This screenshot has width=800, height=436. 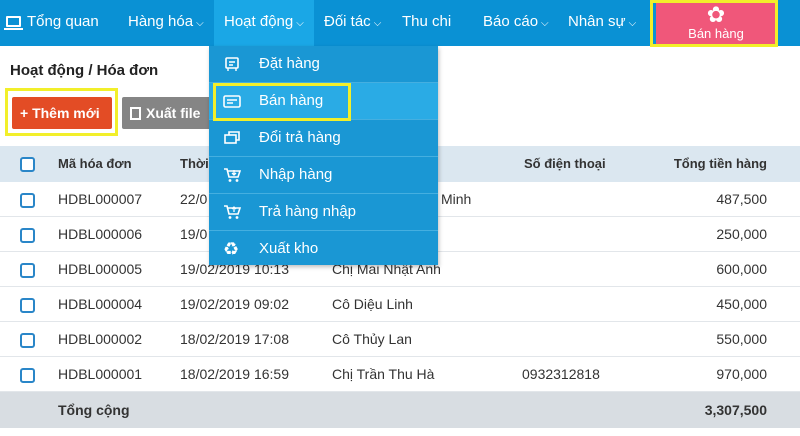 What do you see at coordinates (63, 21) in the screenshot?
I see `nav-overview-label: Tổng quan` at bounding box center [63, 21].